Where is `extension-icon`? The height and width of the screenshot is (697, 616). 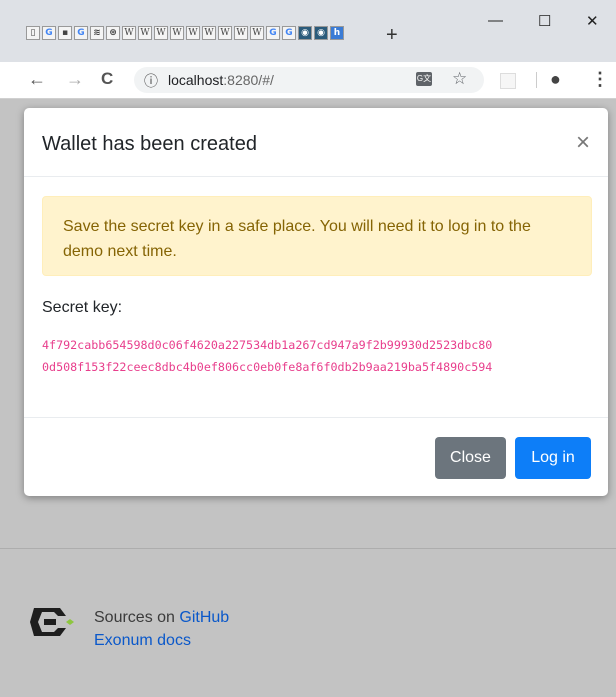
extension-icon is located at coordinates (508, 81).